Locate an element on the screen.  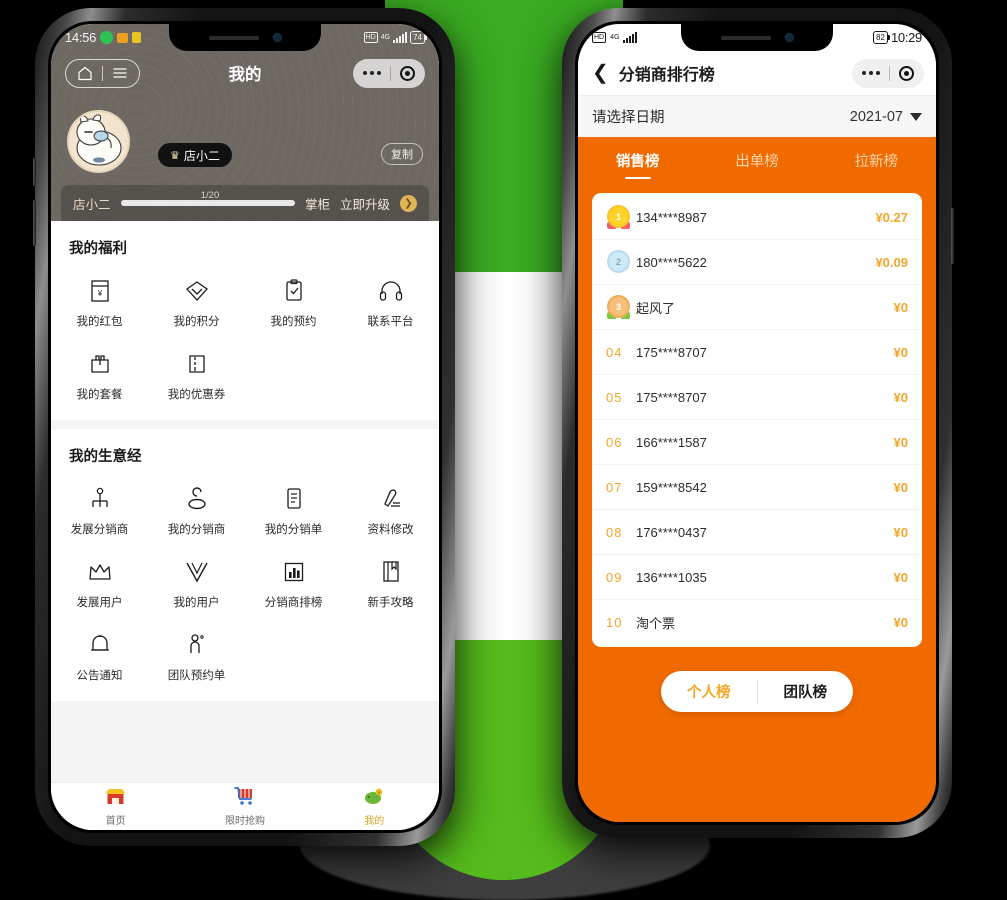
grid-item-points: 我的积分 is located at coordinates (196, 300).